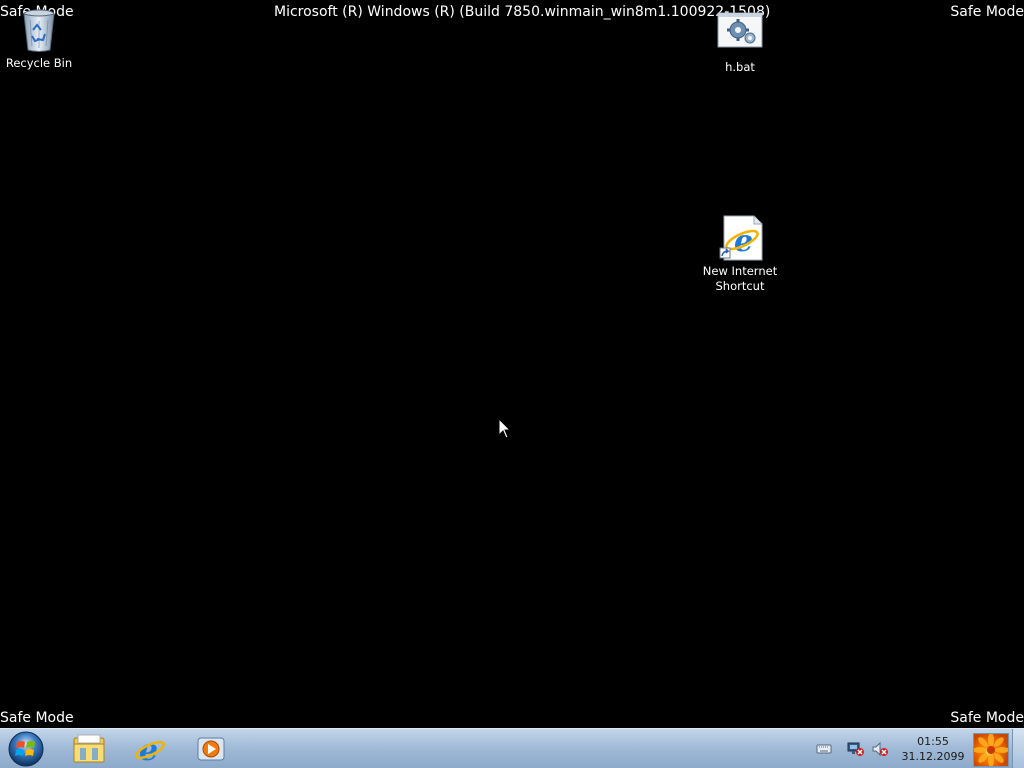 The image size is (1024, 768). Describe the element at coordinates (824, 749) in the screenshot. I see `keyboard-icon` at that location.